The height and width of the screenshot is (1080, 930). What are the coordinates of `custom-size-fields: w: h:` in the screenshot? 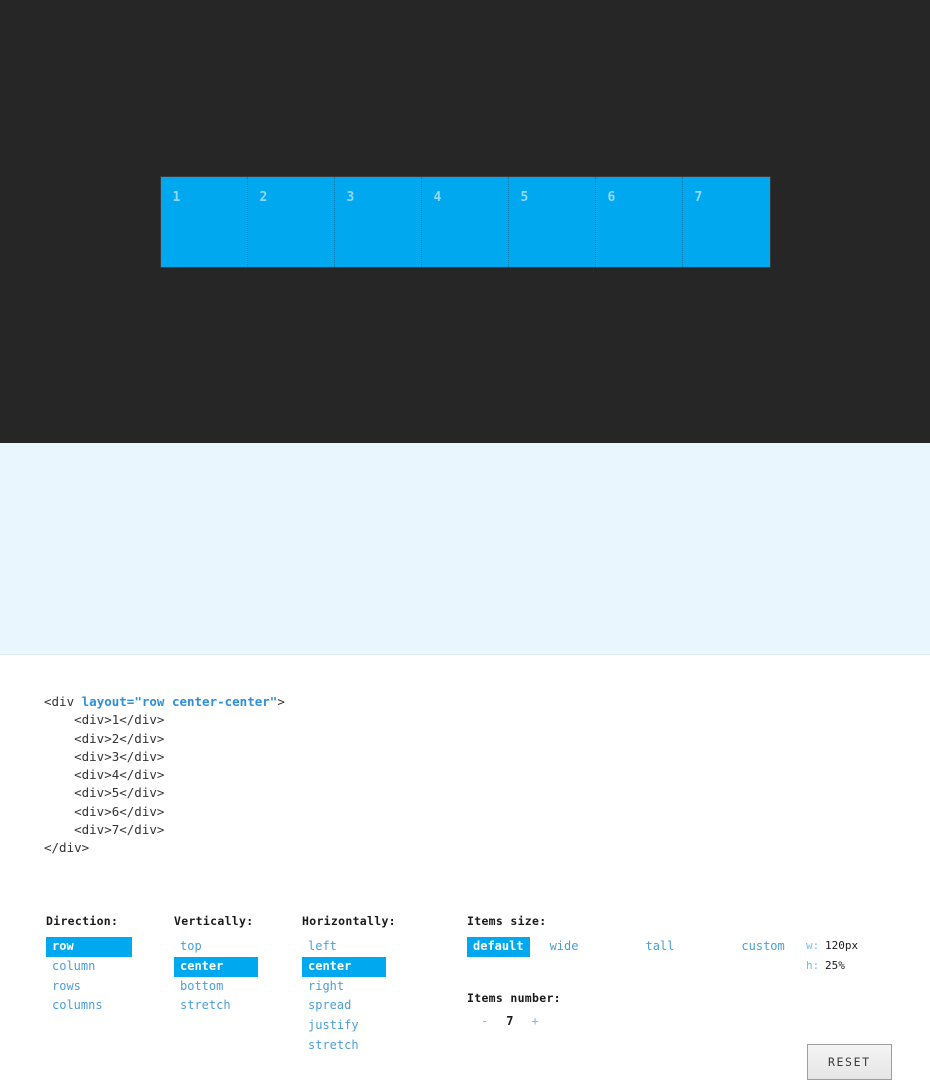 It's located at (840, 957).